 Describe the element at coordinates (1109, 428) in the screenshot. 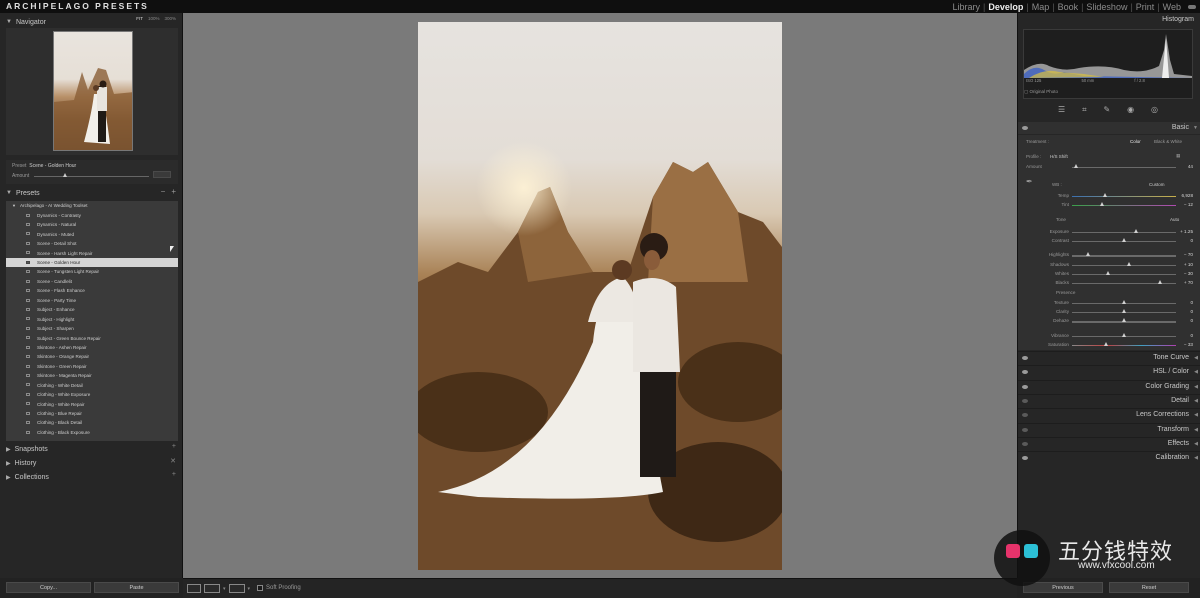

I see `section-transform: Transform ◀` at that location.